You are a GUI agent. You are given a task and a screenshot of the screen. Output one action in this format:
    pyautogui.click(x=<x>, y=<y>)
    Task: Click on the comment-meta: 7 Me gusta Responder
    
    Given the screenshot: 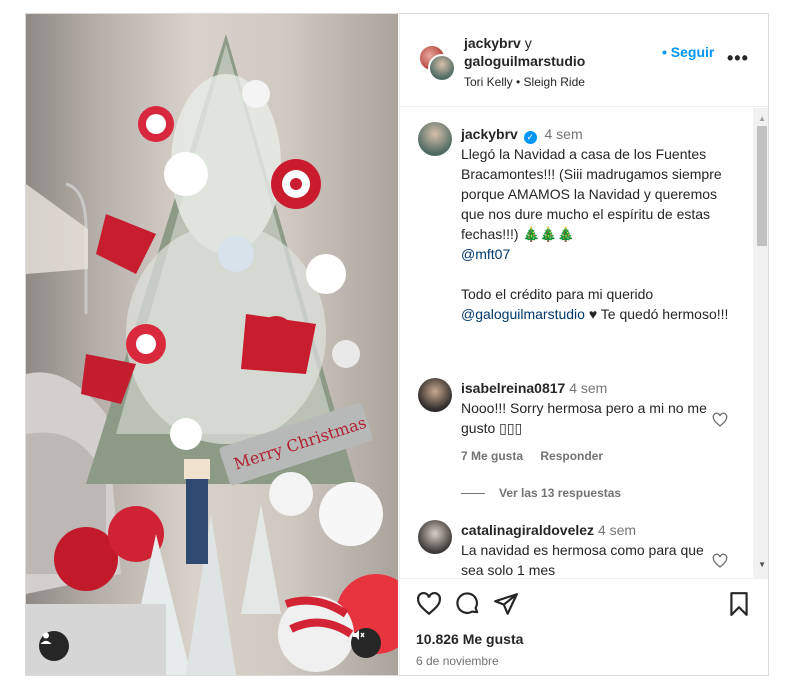 What is the action you would take?
    pyautogui.click(x=539, y=456)
    